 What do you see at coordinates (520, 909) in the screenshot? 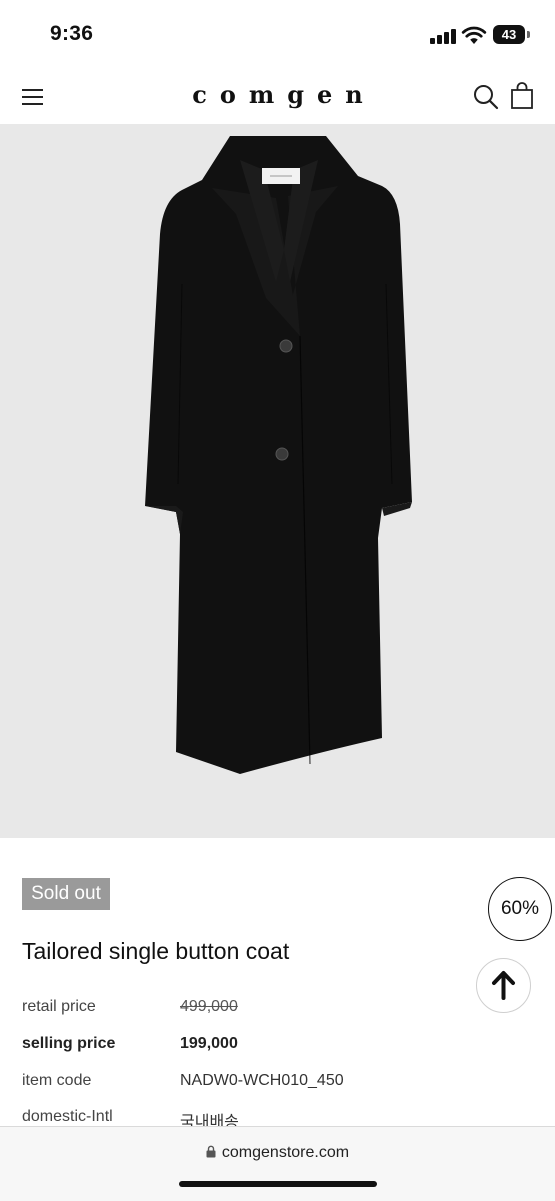
I see `zoom-indicator: 60%` at bounding box center [520, 909].